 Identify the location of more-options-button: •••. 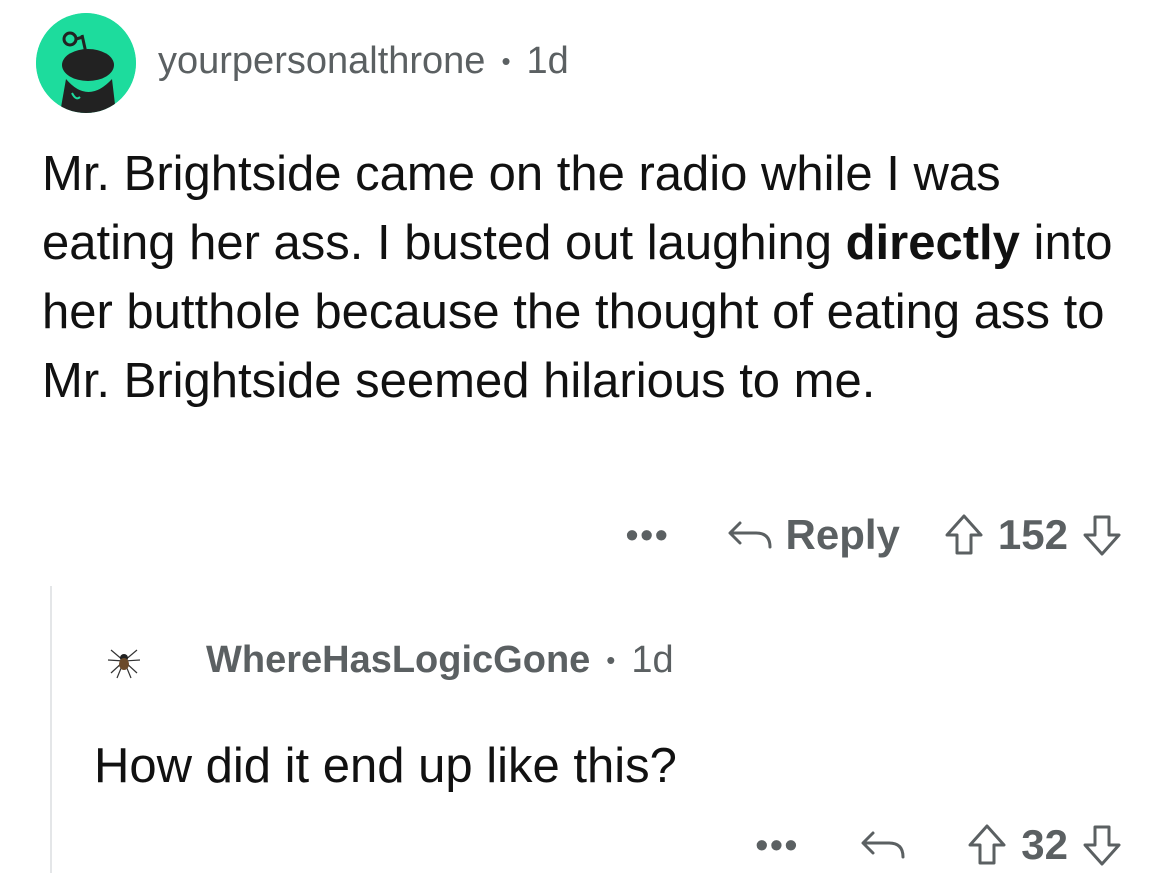
(648, 535).